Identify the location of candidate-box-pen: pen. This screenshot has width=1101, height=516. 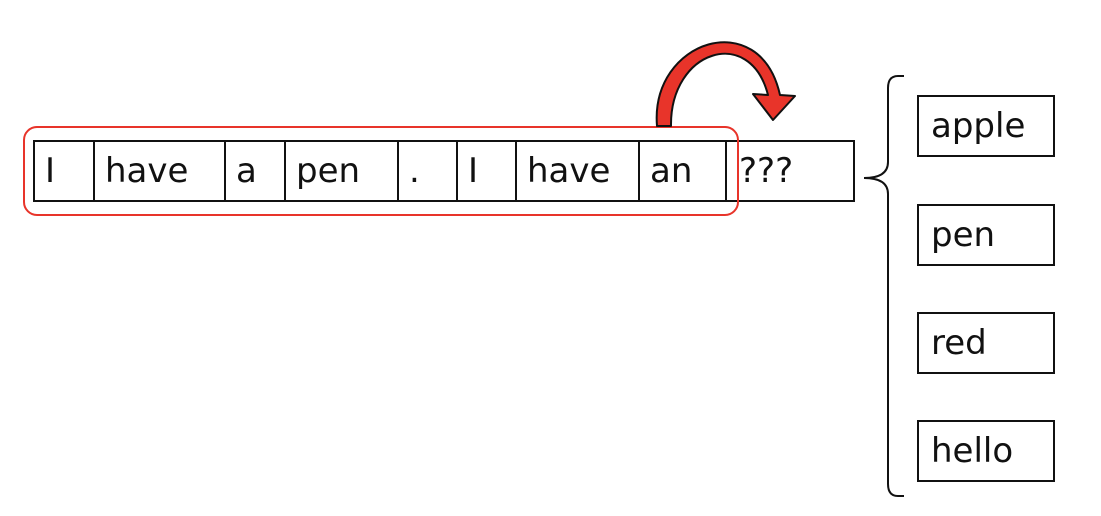
(986, 235).